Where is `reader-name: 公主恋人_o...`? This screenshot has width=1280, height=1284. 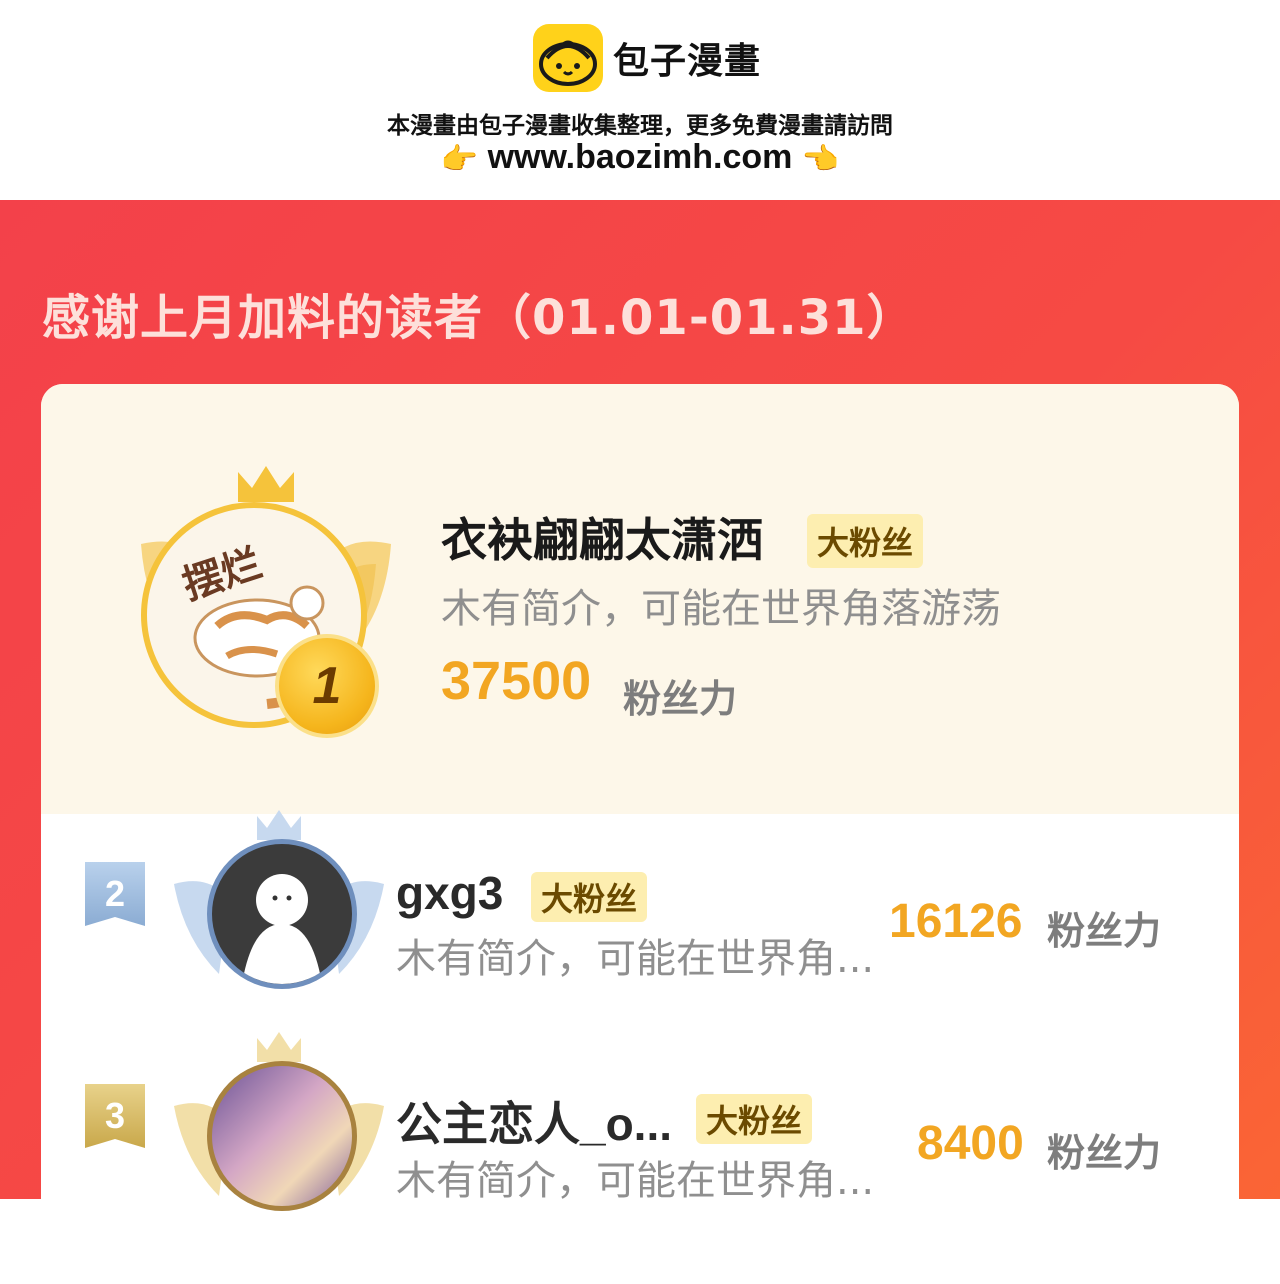
reader-name: 公主恋人_o... is located at coordinates (534, 1121).